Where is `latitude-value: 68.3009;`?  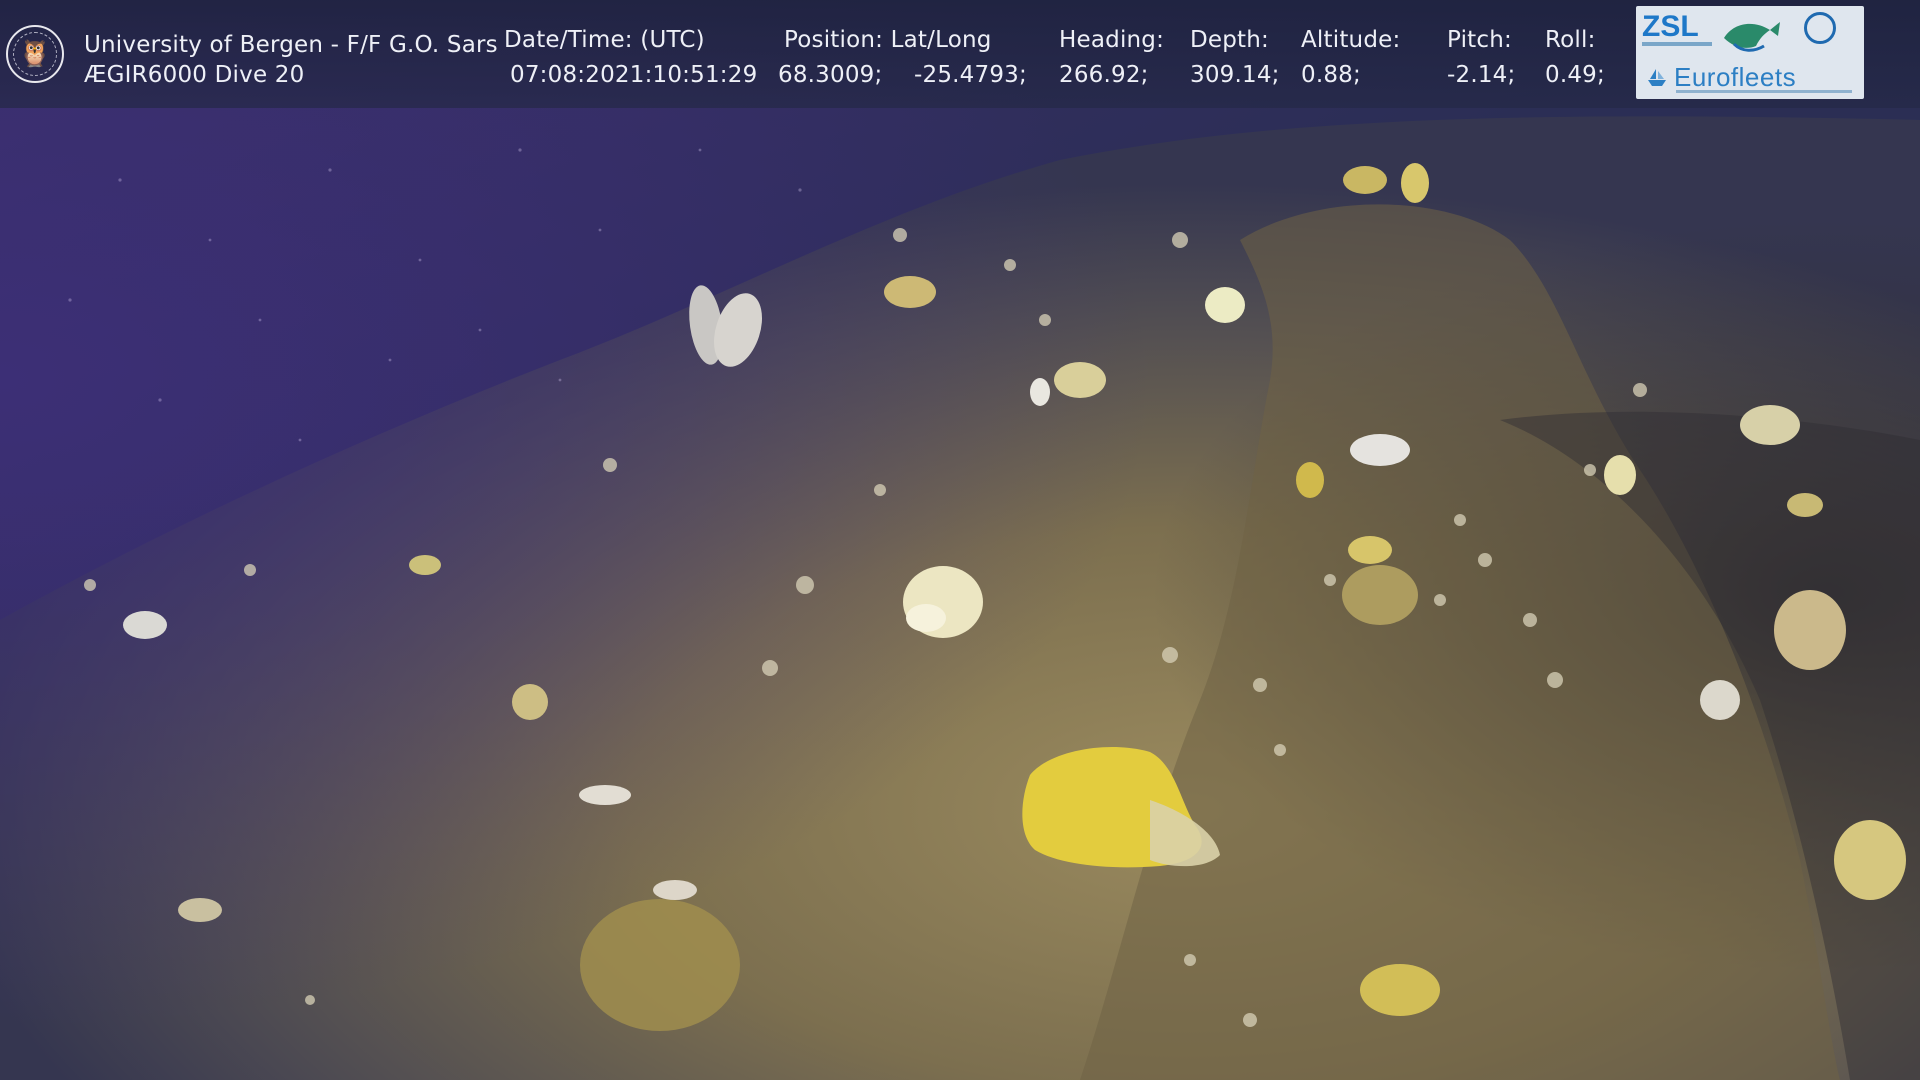 latitude-value: 68.3009; is located at coordinates (830, 75).